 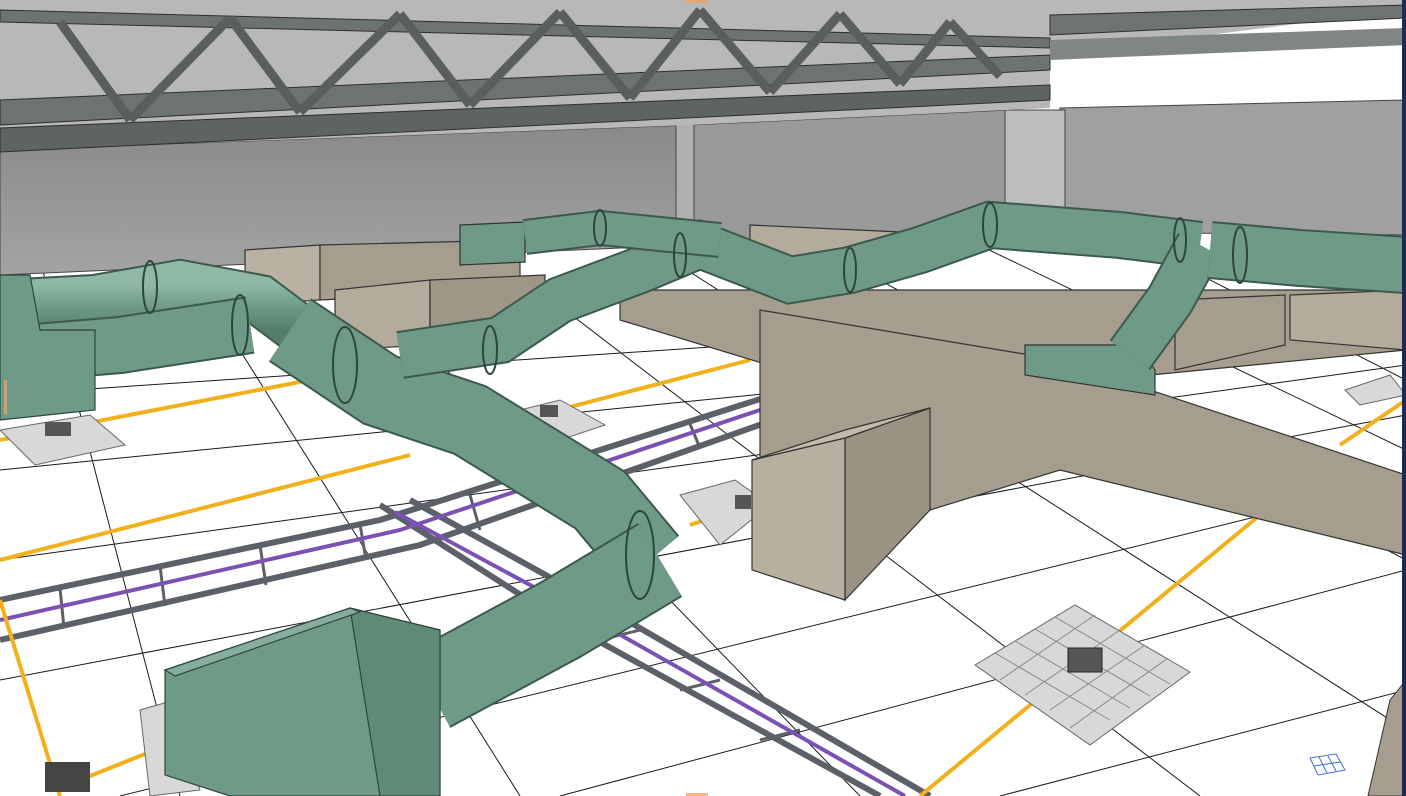 What do you see at coordinates (1404, 398) in the screenshot?
I see `viewport-border` at bounding box center [1404, 398].